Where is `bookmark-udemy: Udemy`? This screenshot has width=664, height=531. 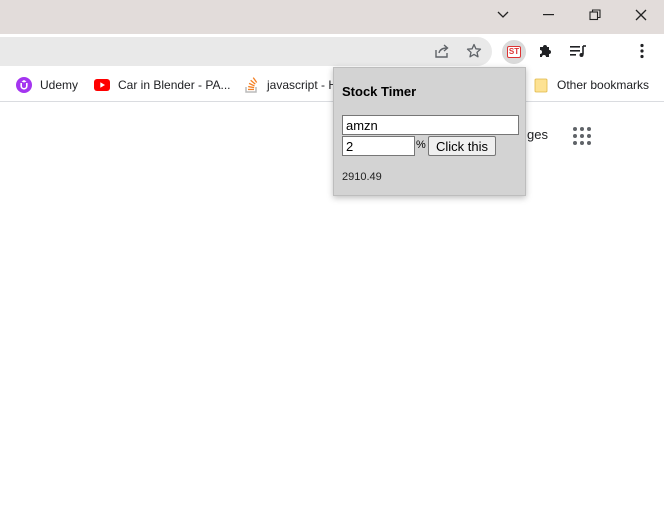
bookmark-udemy: Udemy is located at coordinates (47, 84).